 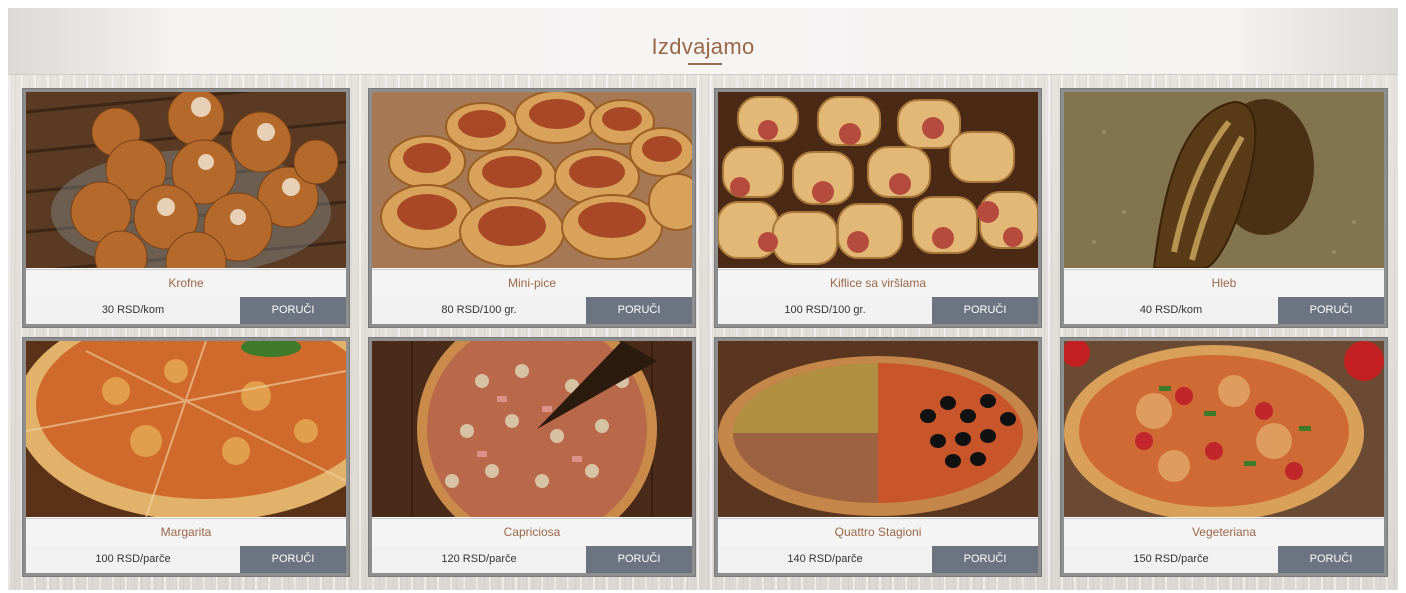 I want to click on section-header: Izdvajamo, so click(x=703, y=41).